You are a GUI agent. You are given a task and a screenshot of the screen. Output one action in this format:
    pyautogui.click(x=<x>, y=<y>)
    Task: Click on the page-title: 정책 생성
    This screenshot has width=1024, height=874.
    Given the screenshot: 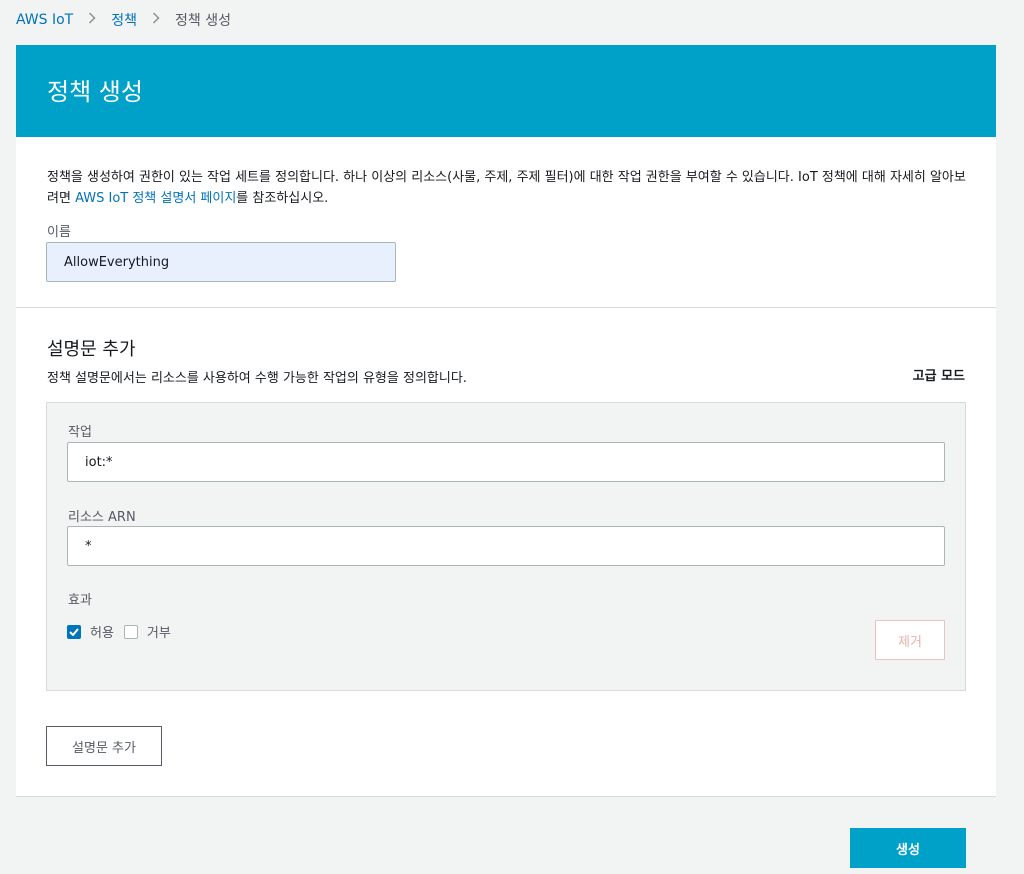 What is the action you would take?
    pyautogui.click(x=95, y=92)
    